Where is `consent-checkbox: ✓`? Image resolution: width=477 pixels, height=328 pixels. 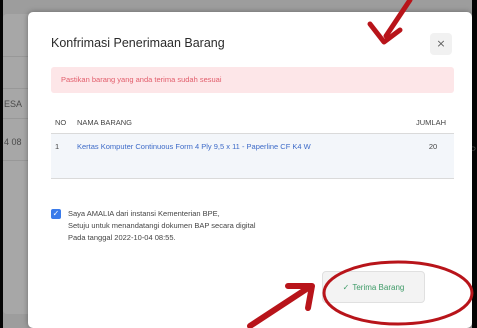 consent-checkbox: ✓ is located at coordinates (56, 214).